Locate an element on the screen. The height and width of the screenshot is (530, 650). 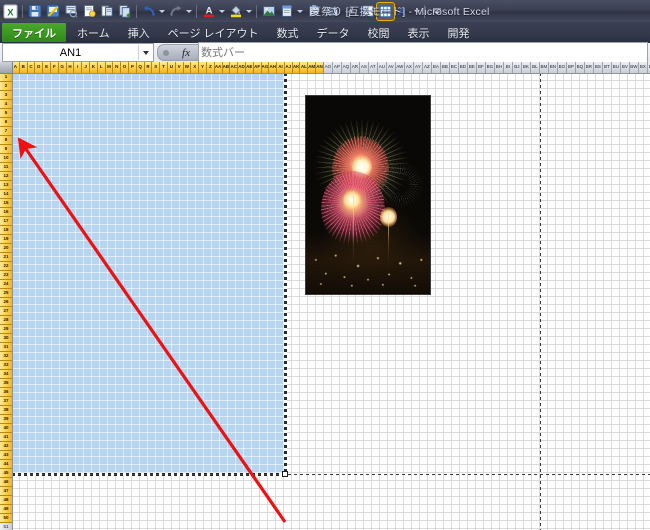
excel-logo-icon: X is located at coordinates (10, 11).